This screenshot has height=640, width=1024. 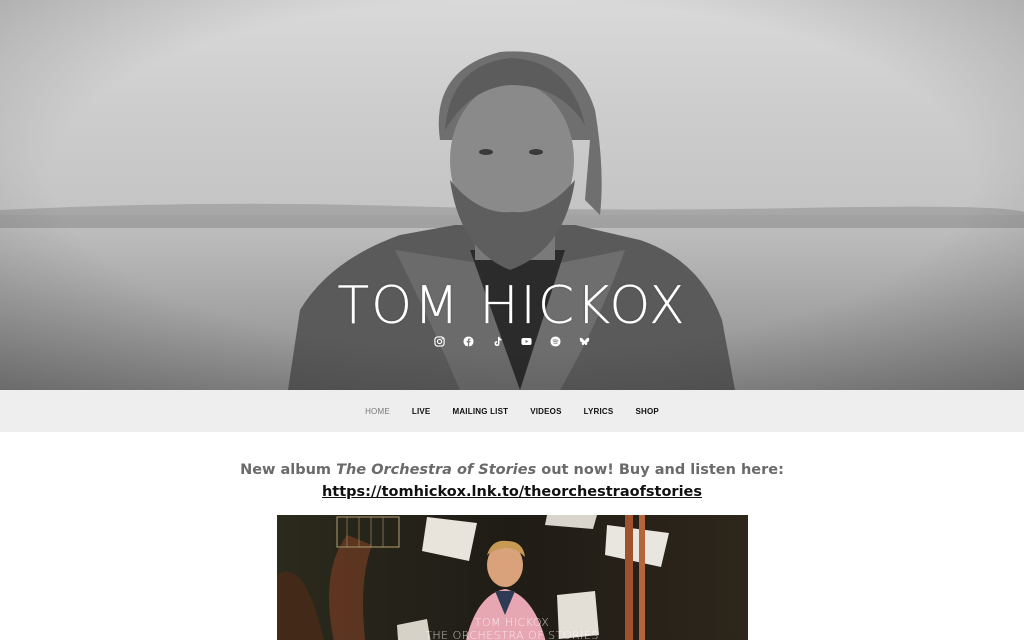 What do you see at coordinates (439, 341) in the screenshot?
I see `instagram-icon` at bounding box center [439, 341].